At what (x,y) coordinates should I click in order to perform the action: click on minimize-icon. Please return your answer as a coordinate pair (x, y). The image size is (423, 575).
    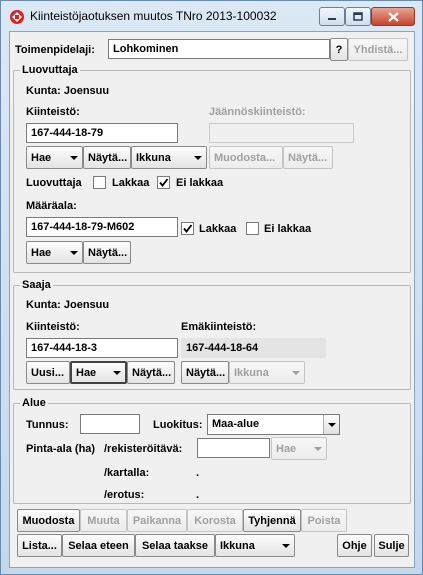
    Looking at the image, I should click on (332, 18).